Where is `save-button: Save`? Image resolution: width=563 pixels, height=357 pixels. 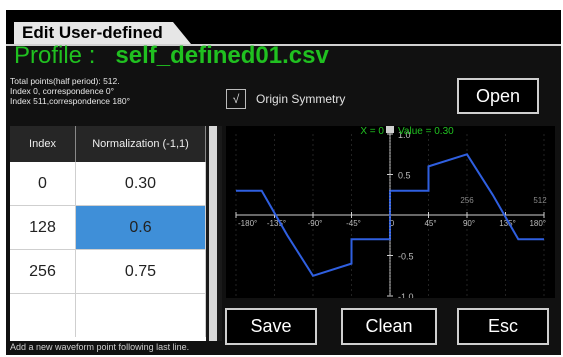
save-button: Save is located at coordinates (271, 326).